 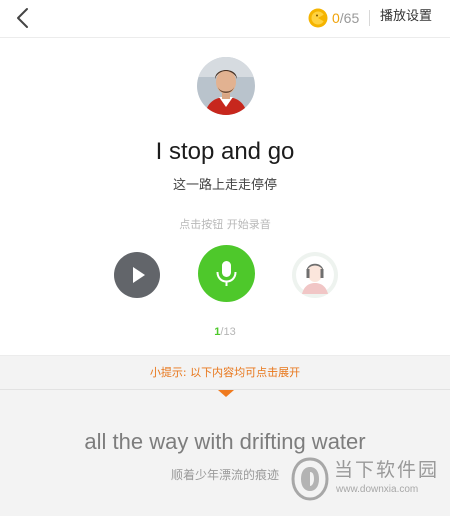 What do you see at coordinates (349, 18) in the screenshot?
I see `coin-total: /65` at bounding box center [349, 18].